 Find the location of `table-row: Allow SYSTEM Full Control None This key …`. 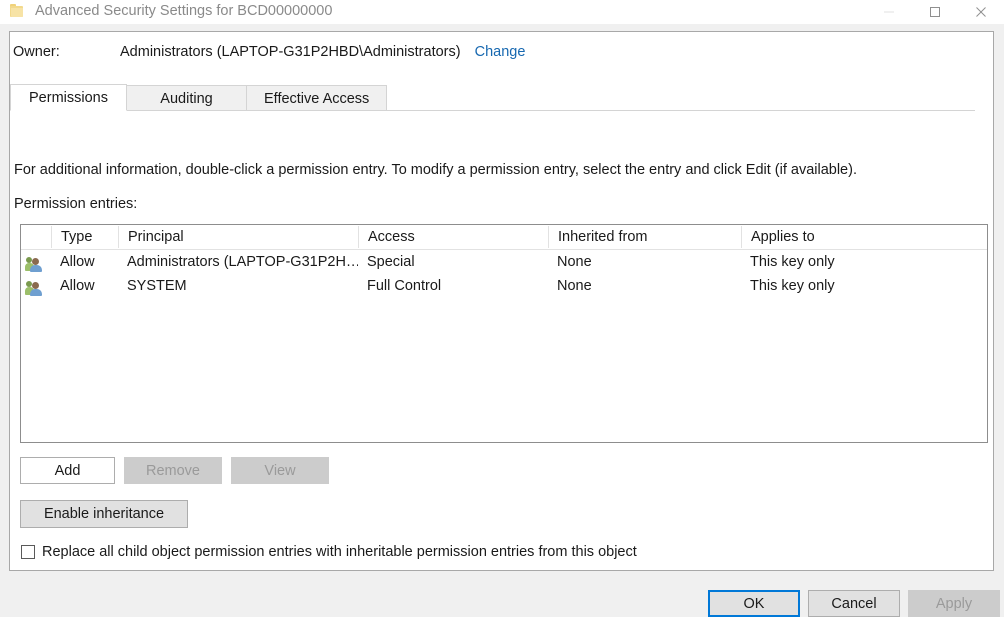

table-row: Allow SYSTEM Full Control None This key … is located at coordinates (504, 286).